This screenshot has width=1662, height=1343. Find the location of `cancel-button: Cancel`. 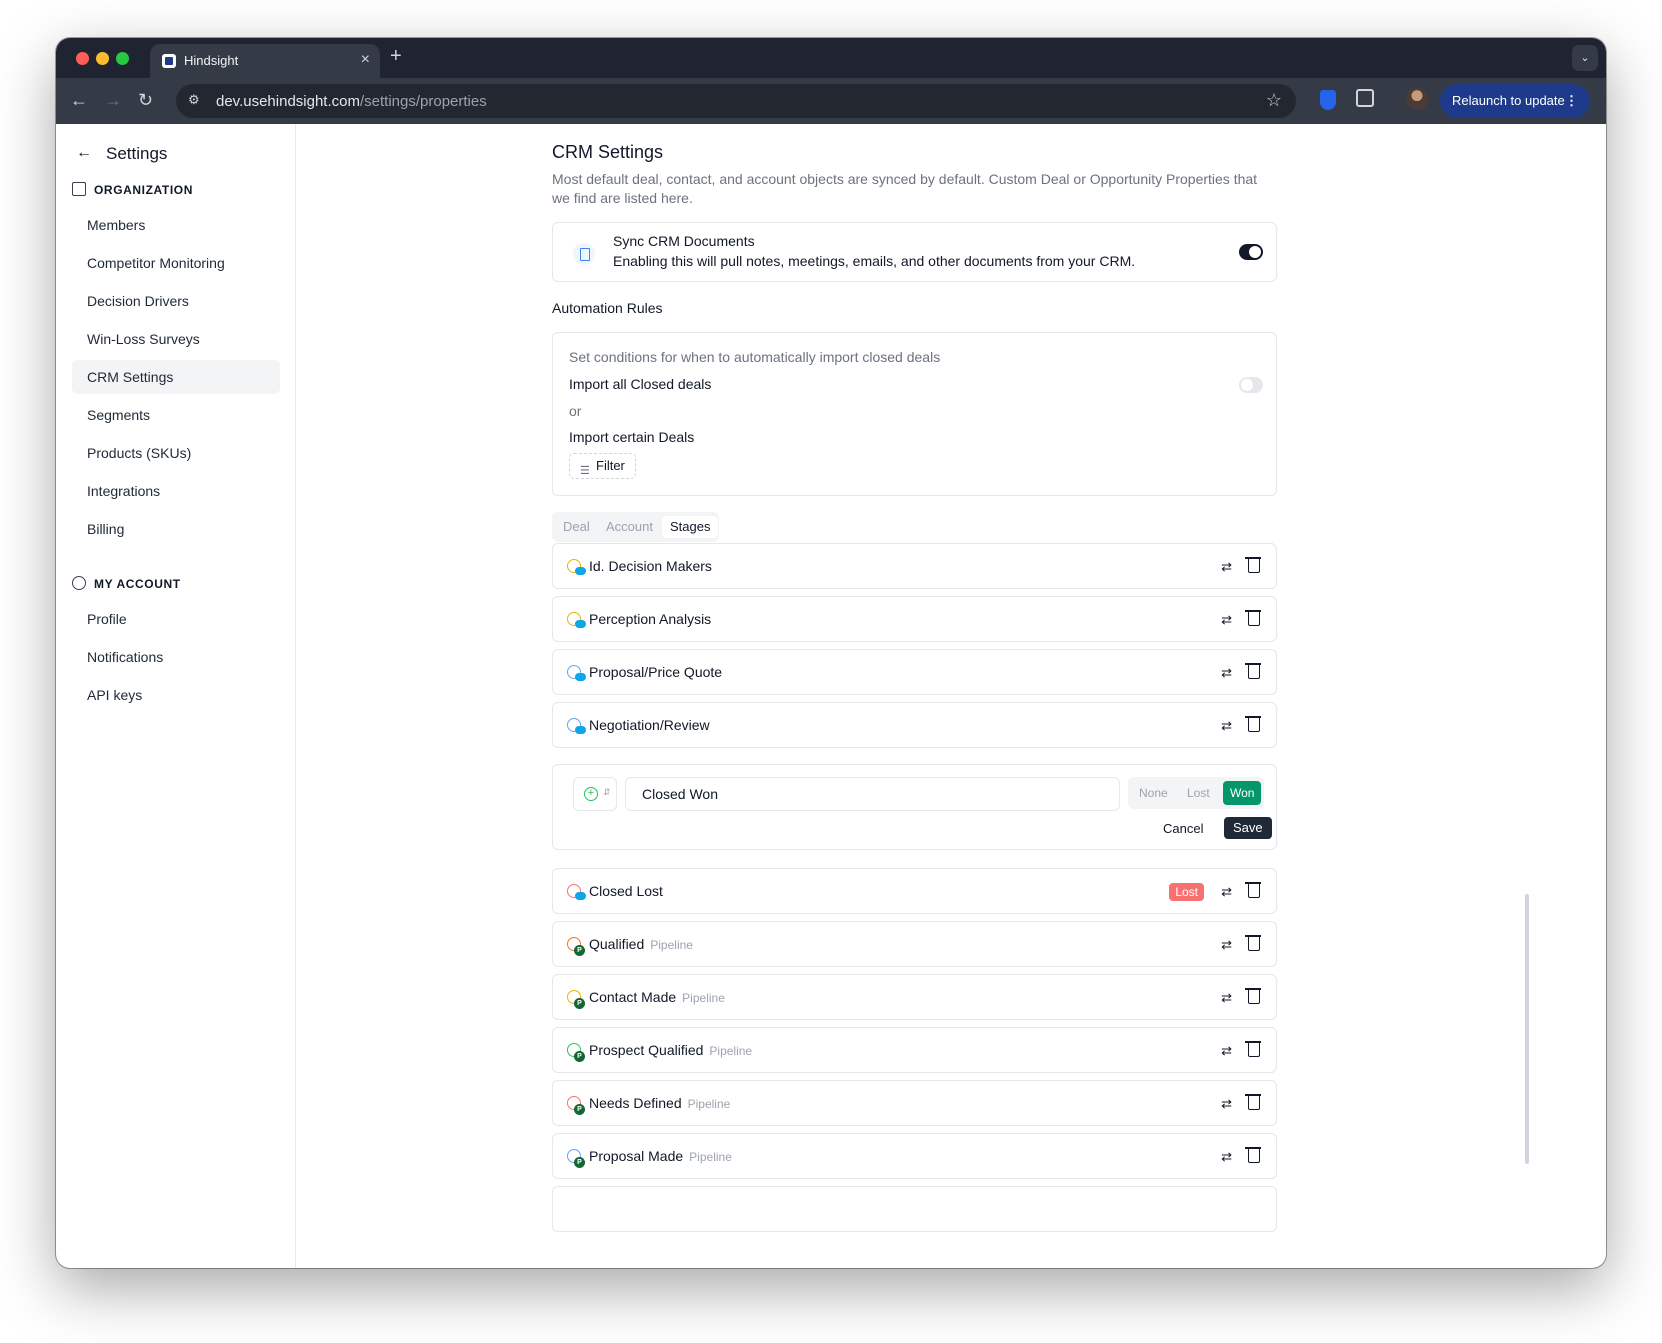

cancel-button: Cancel is located at coordinates (1183, 828).